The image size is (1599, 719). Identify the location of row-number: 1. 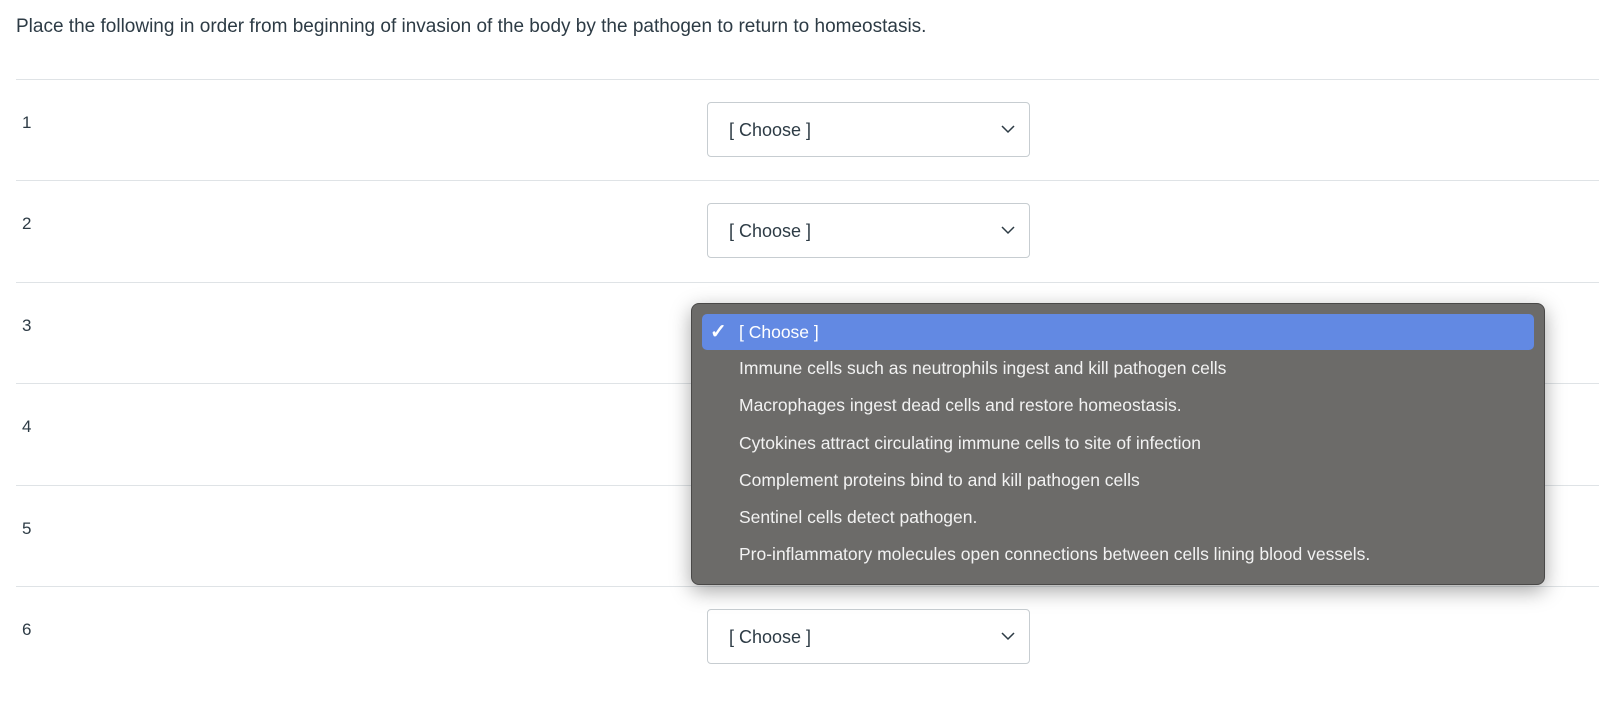
(27, 122).